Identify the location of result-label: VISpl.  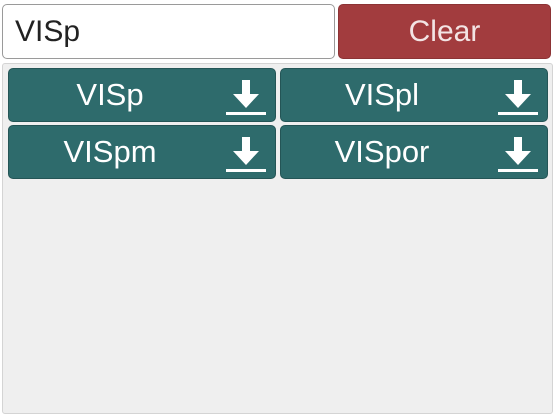
(382, 94).